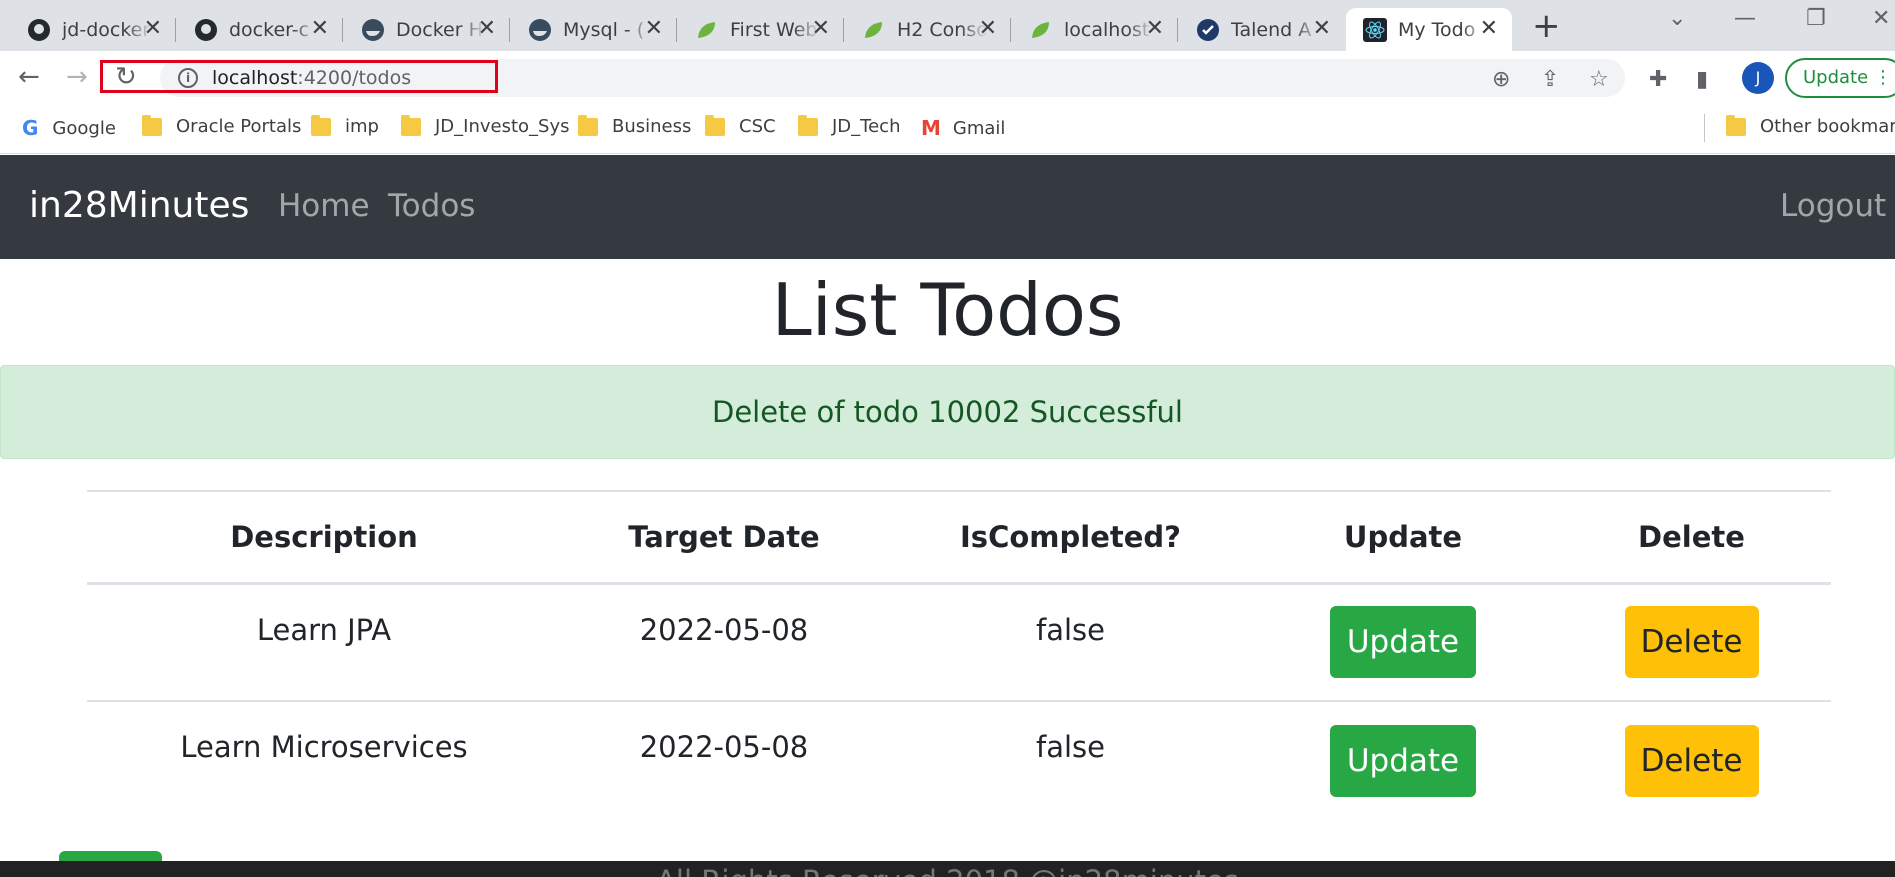 The width and height of the screenshot is (1895, 877). What do you see at coordinates (30, 128) in the screenshot?
I see `google-icon: G` at bounding box center [30, 128].